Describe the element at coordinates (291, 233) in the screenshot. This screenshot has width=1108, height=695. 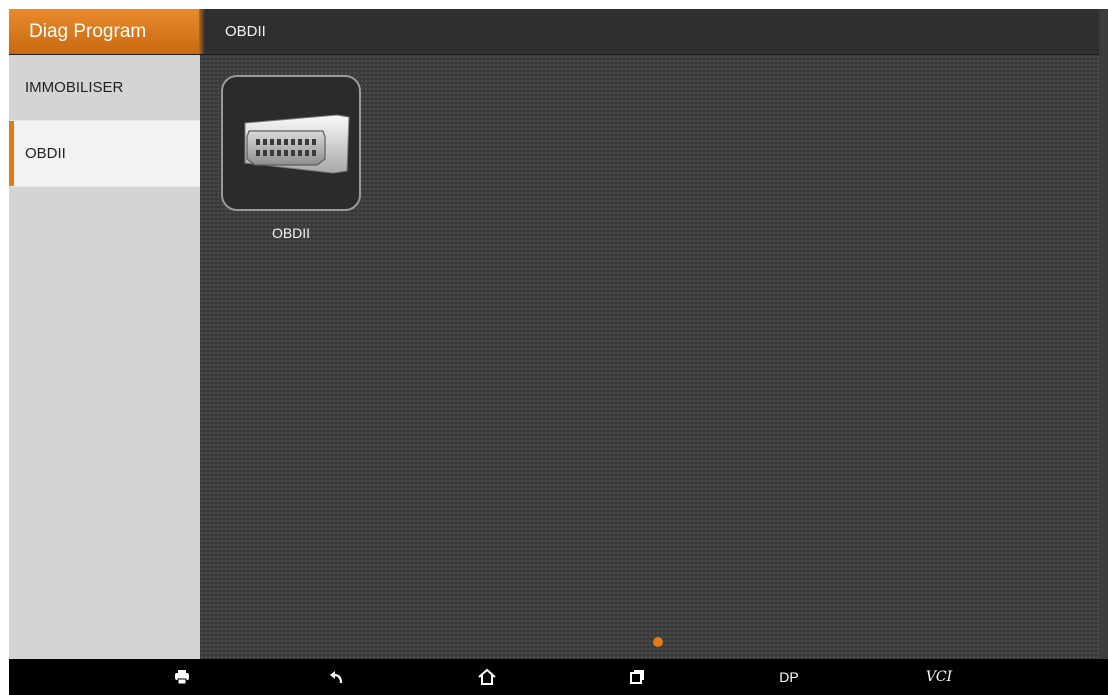
I see `tile-label: OBDII` at that location.